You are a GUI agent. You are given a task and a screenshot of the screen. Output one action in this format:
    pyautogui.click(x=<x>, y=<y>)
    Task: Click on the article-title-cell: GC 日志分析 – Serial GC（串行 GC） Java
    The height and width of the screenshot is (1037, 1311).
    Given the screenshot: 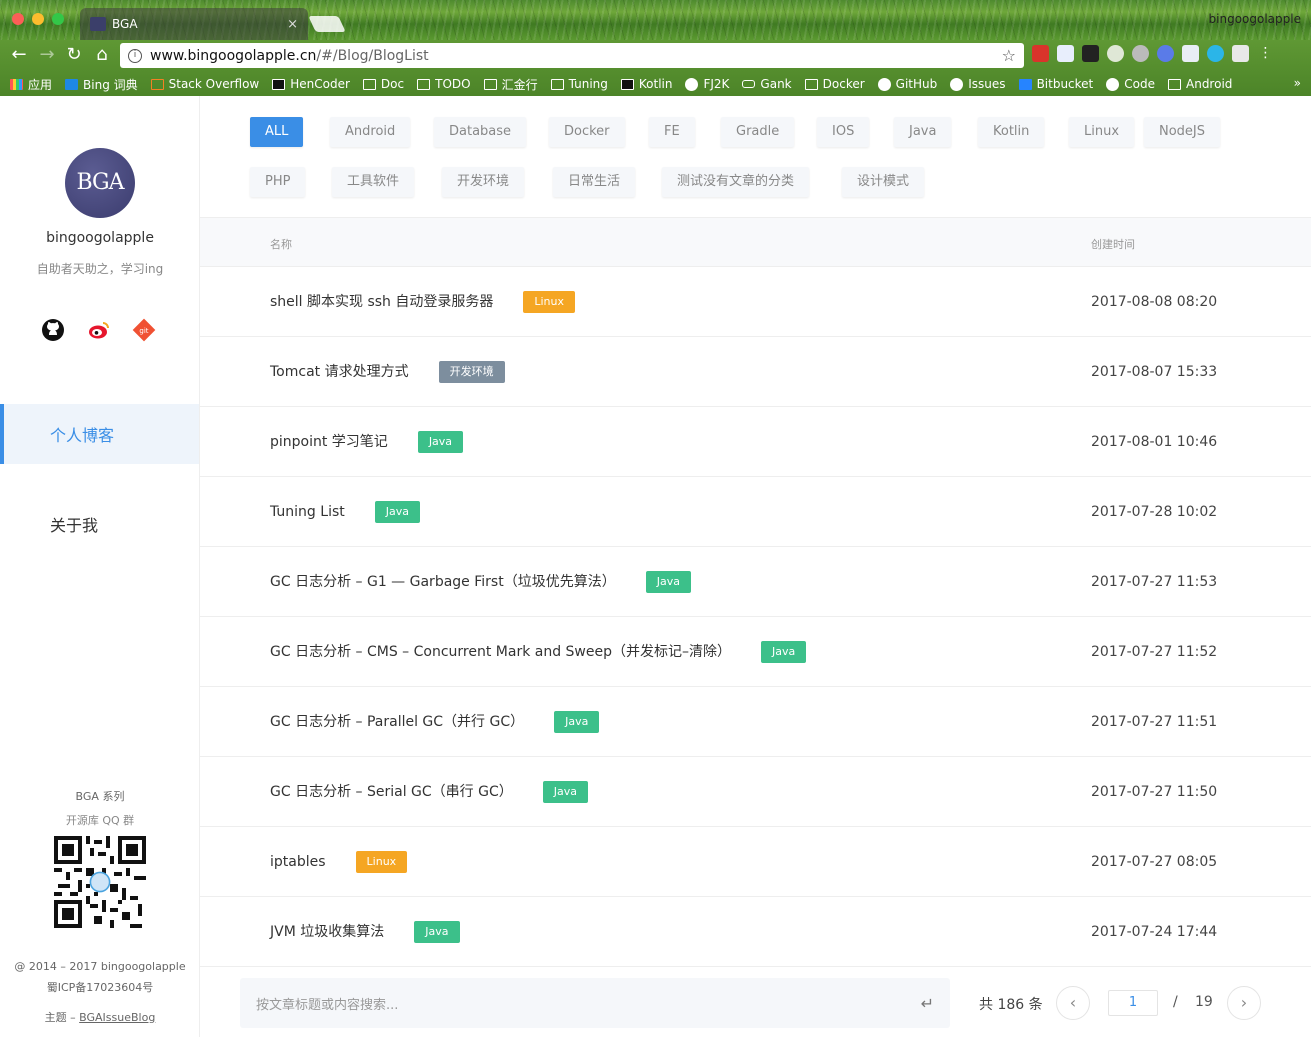 What is the action you would take?
    pyautogui.click(x=429, y=792)
    